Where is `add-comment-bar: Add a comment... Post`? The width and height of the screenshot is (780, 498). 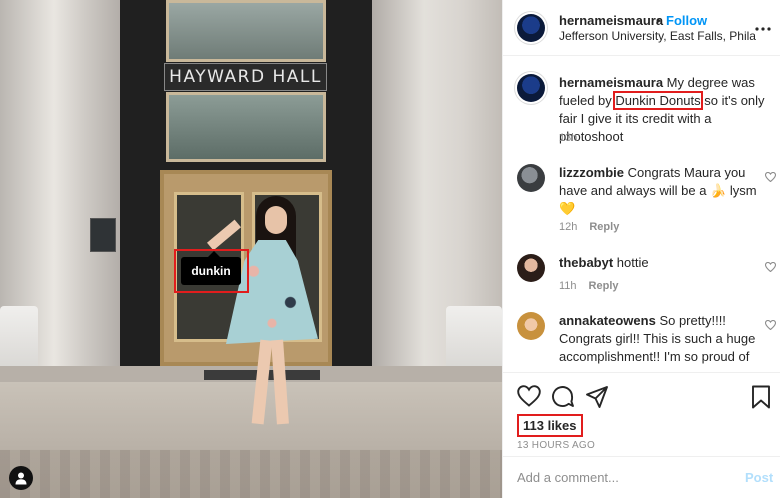 add-comment-bar: Add a comment... Post is located at coordinates (641, 477).